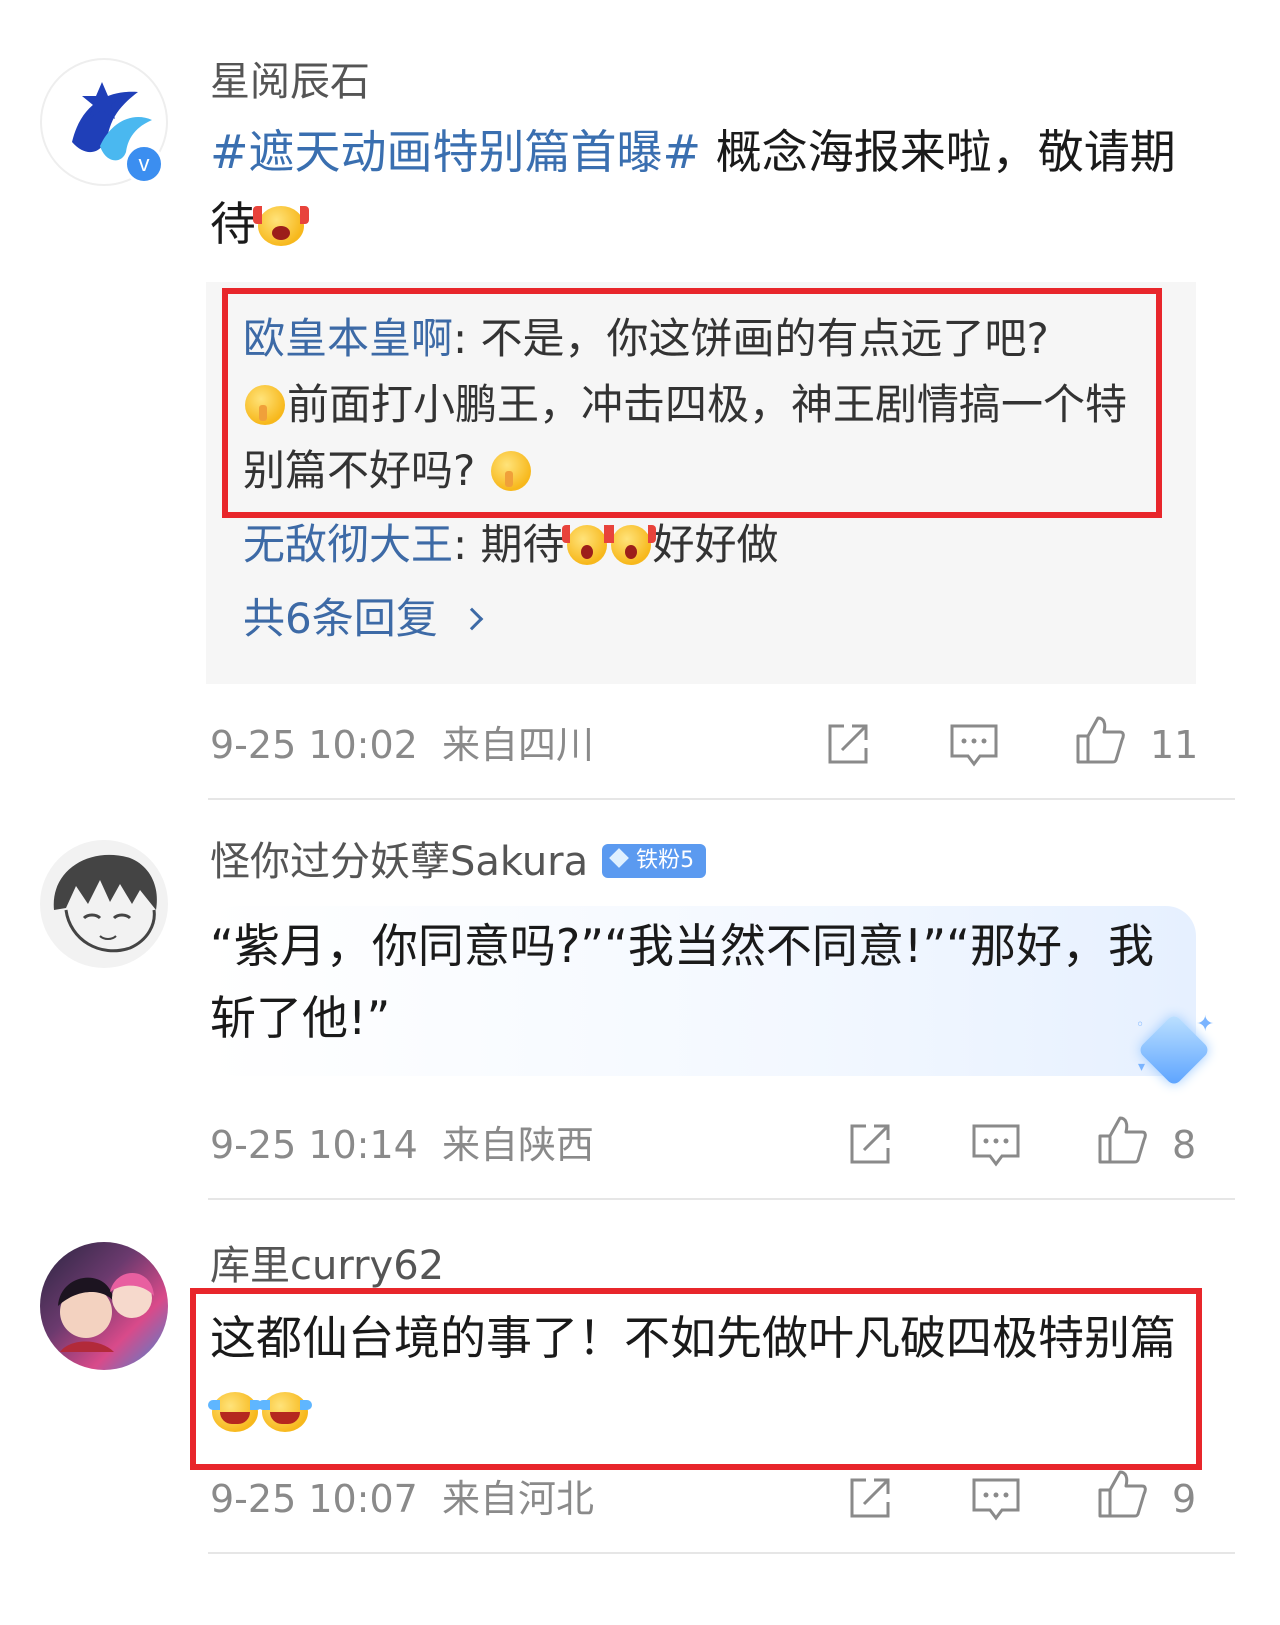  I want to click on reply-text: 期待, so click(522, 544).